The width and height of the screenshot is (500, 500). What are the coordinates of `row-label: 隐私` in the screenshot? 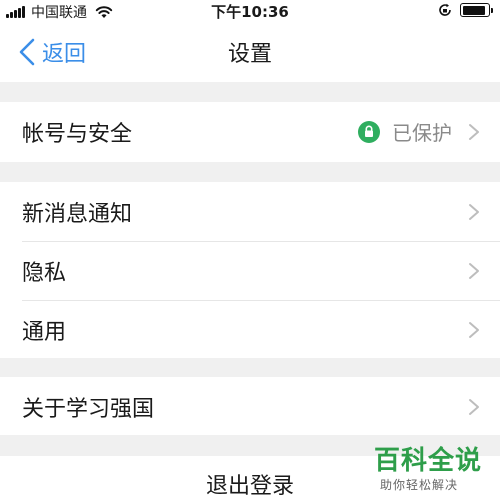 It's located at (44, 273).